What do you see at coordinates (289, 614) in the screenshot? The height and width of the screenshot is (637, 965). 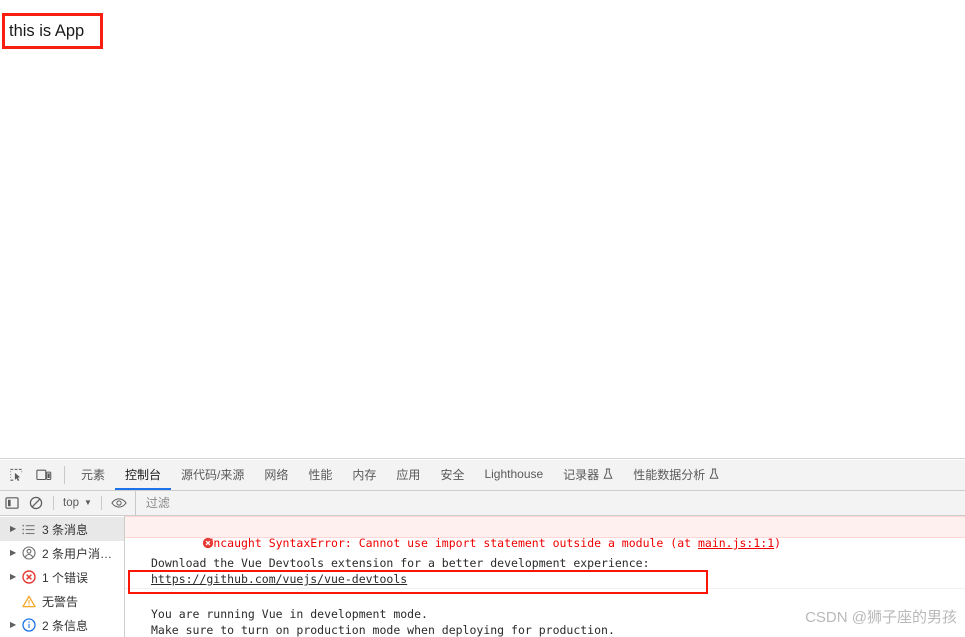 I see `dev-mode-line-1: You are running Vue in development mode.` at bounding box center [289, 614].